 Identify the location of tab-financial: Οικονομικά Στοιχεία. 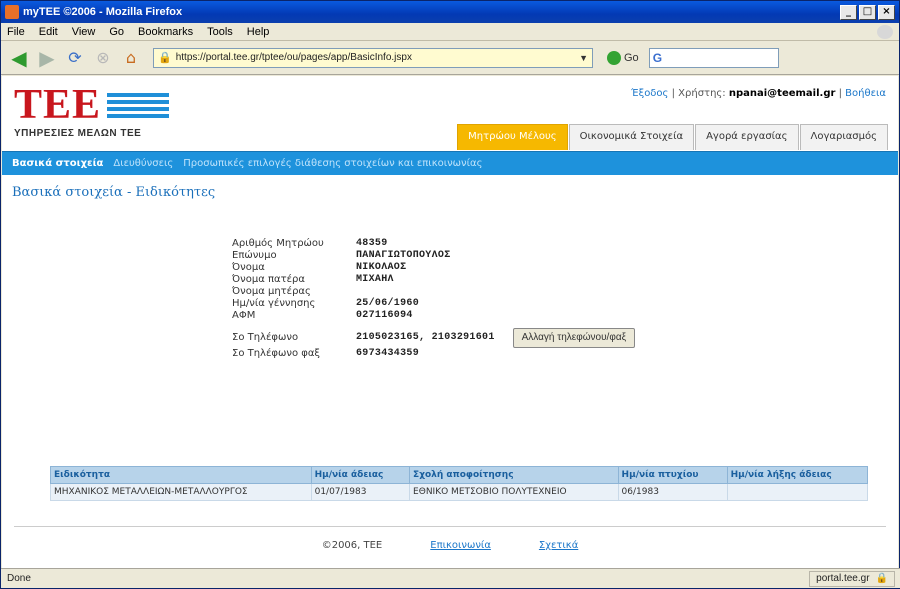
(631, 137).